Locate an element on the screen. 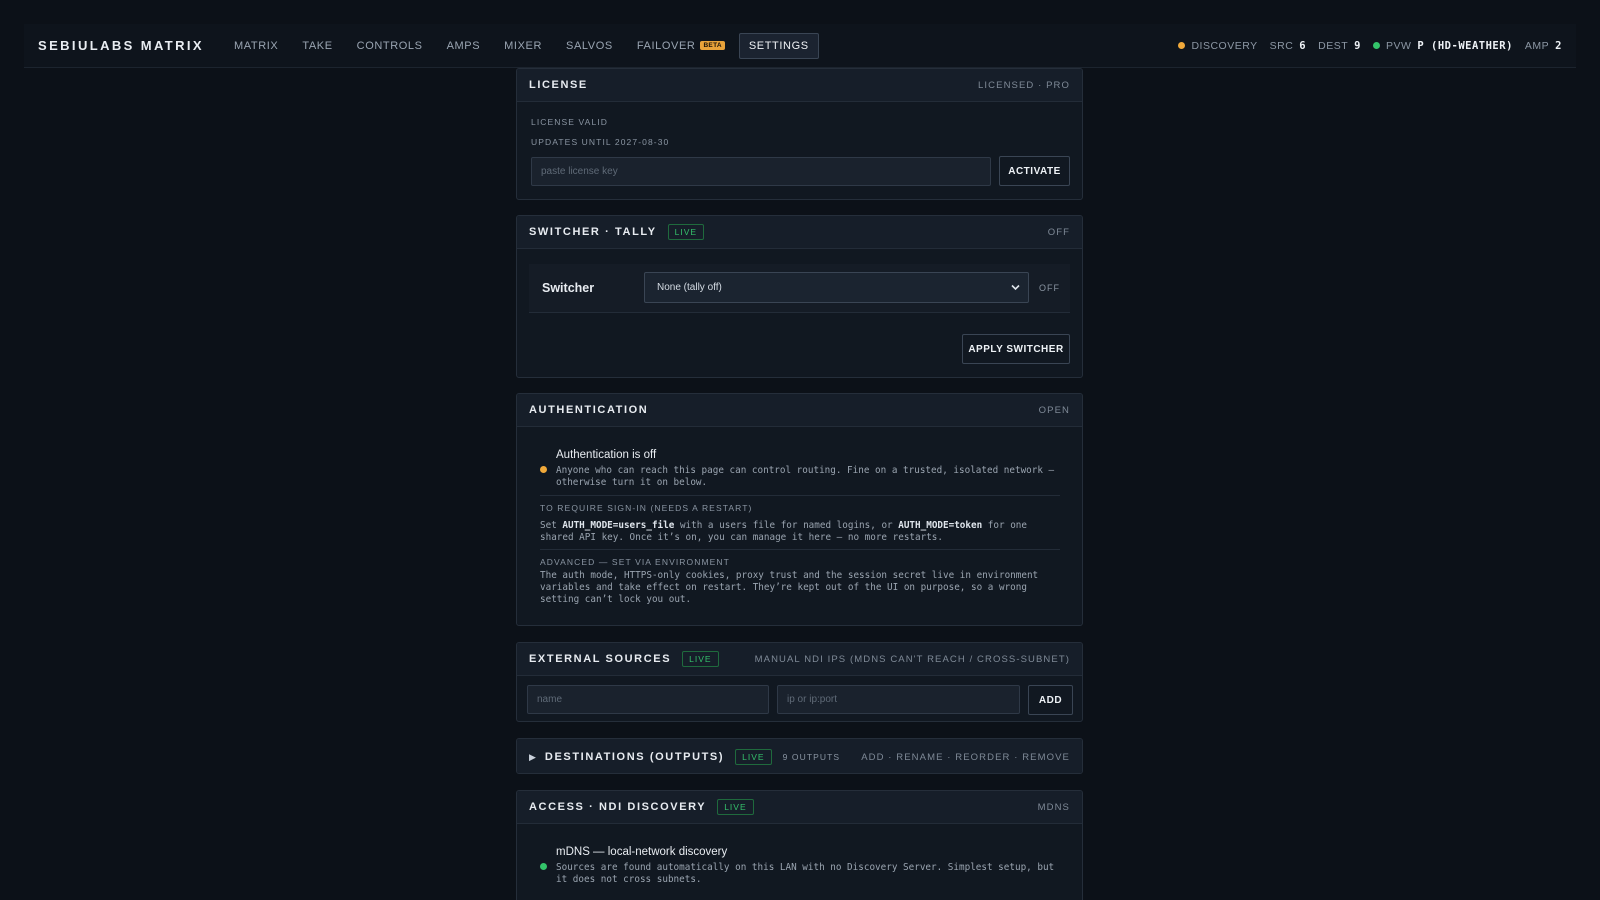  add-source-button: ADD is located at coordinates (1050, 700).